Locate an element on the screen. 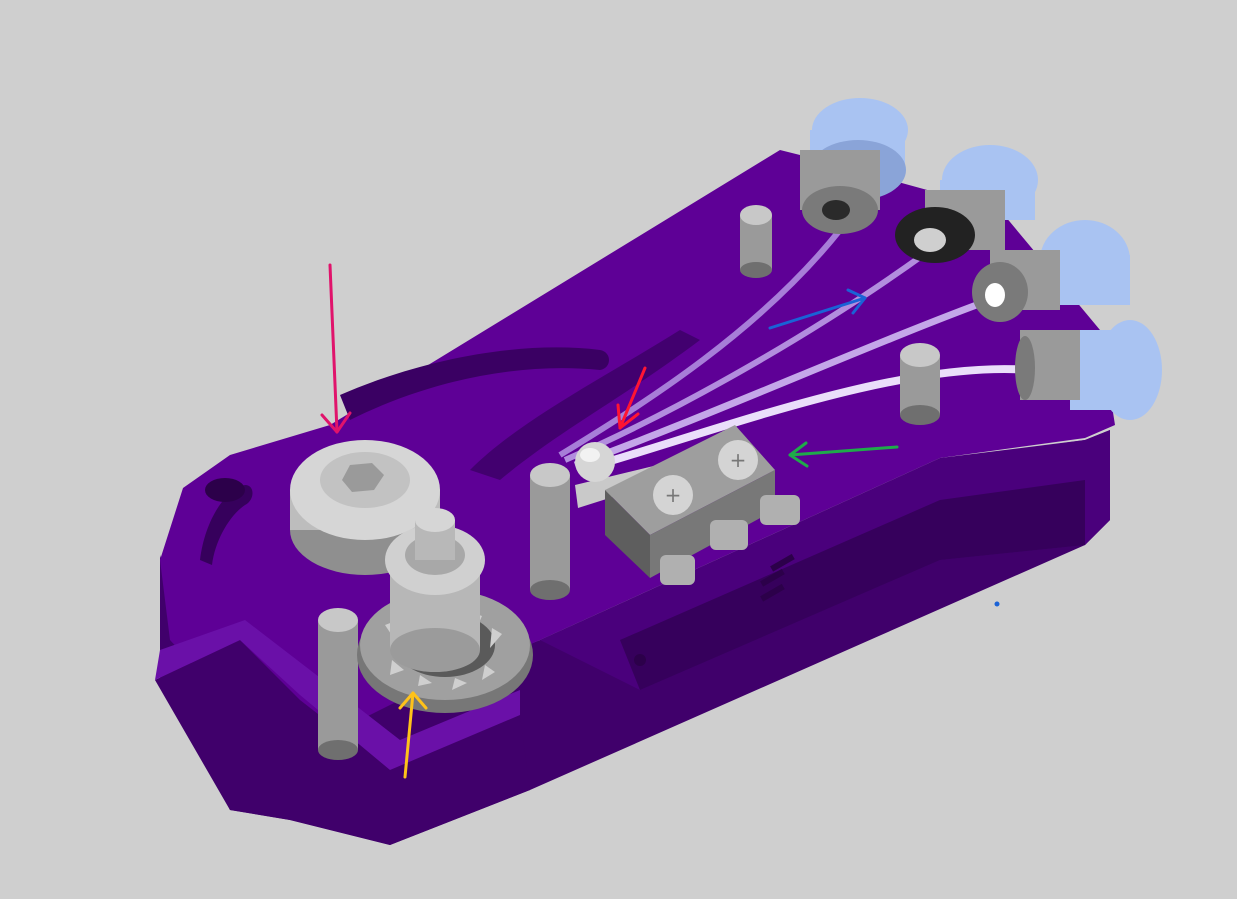 This screenshot has height=899, width=1237. pin-top is located at coordinates (756, 241).